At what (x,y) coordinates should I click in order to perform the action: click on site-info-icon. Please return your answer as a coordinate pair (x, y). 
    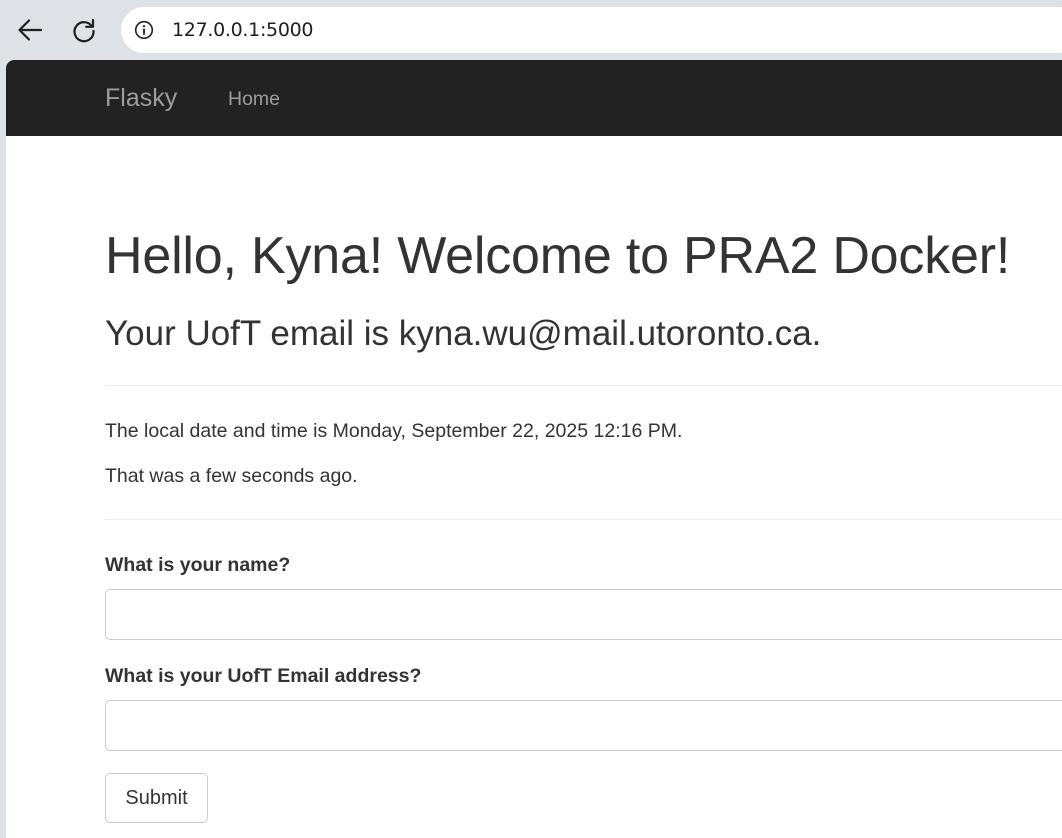
    Looking at the image, I should click on (144, 30).